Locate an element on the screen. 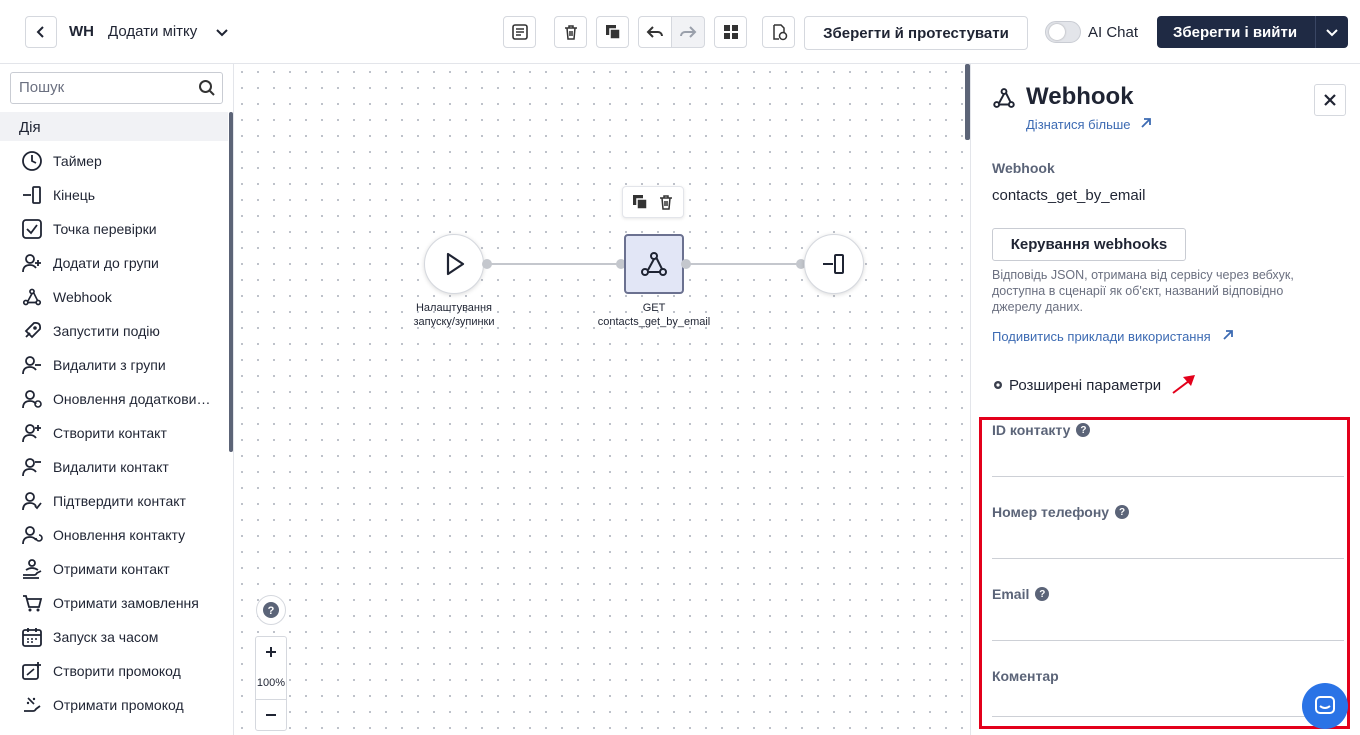  sidebar-item-label: Точка перевірки is located at coordinates (105, 229).